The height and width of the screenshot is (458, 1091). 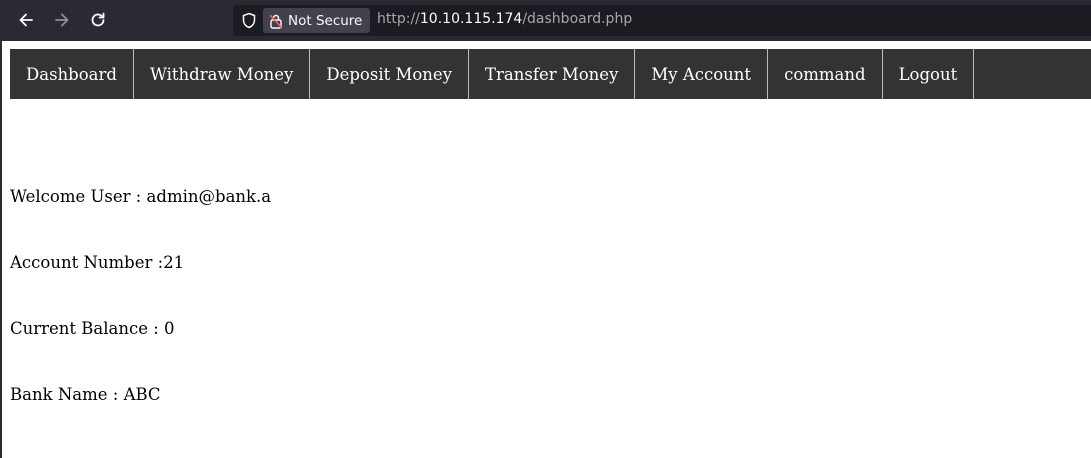 What do you see at coordinates (398, 19) in the screenshot?
I see `url-protocol: http://` at bounding box center [398, 19].